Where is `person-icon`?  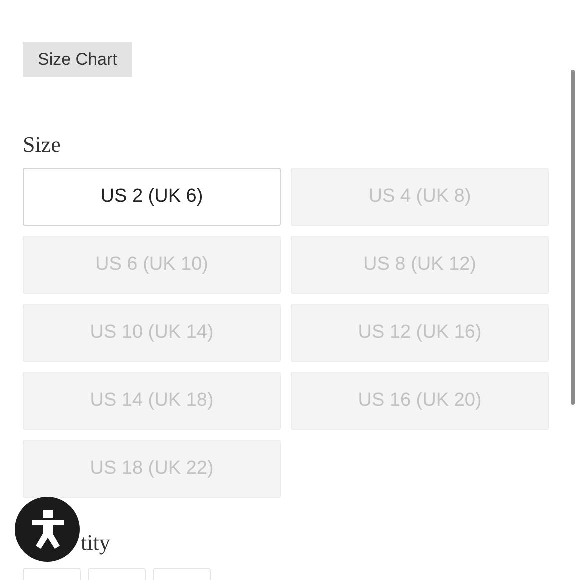
person-icon is located at coordinates (47, 530).